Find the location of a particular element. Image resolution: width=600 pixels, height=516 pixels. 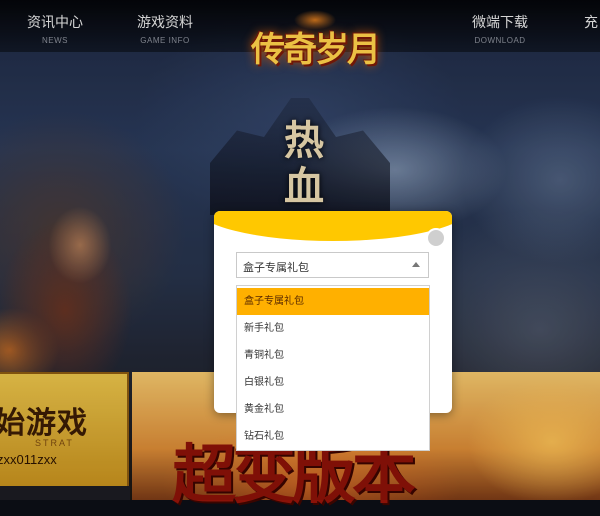

gift-select: 盒子专属礼包 is located at coordinates (332, 265).